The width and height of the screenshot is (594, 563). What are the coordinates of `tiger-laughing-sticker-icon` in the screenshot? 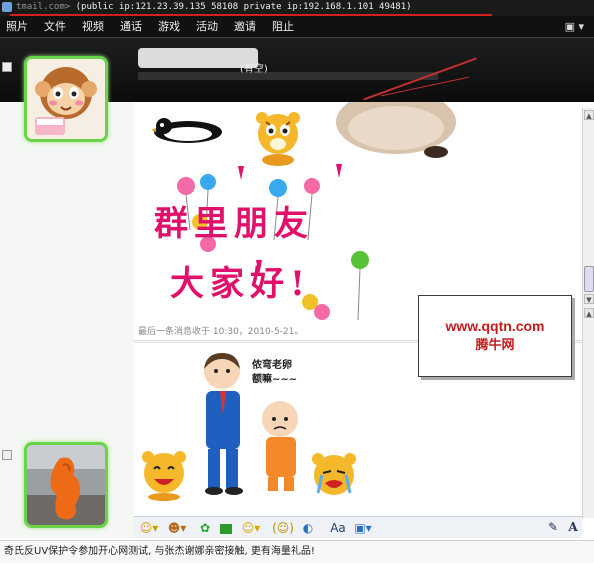 It's located at (164, 476).